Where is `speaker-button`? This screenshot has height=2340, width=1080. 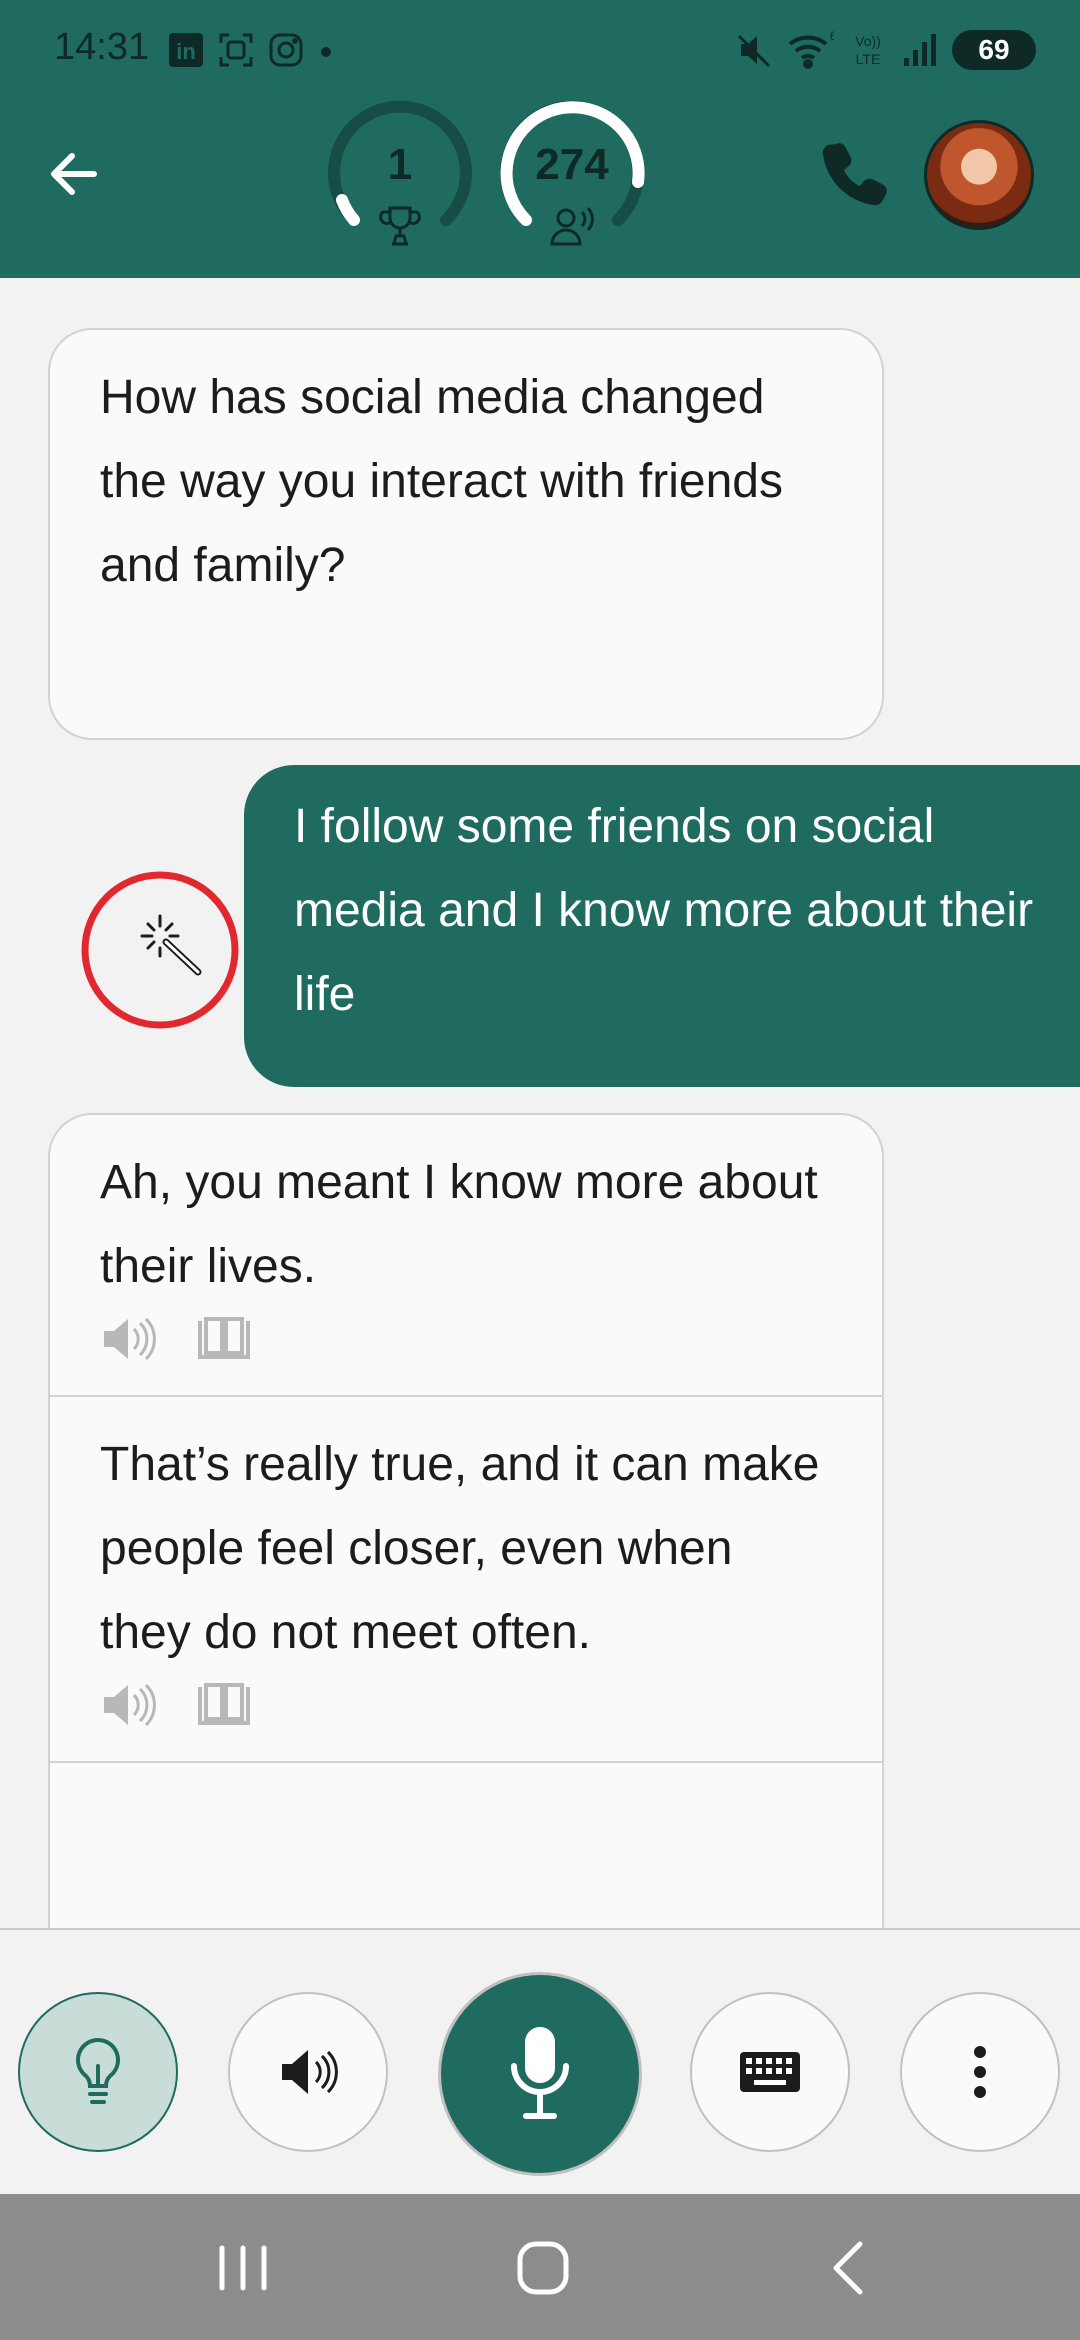 speaker-button is located at coordinates (308, 2072).